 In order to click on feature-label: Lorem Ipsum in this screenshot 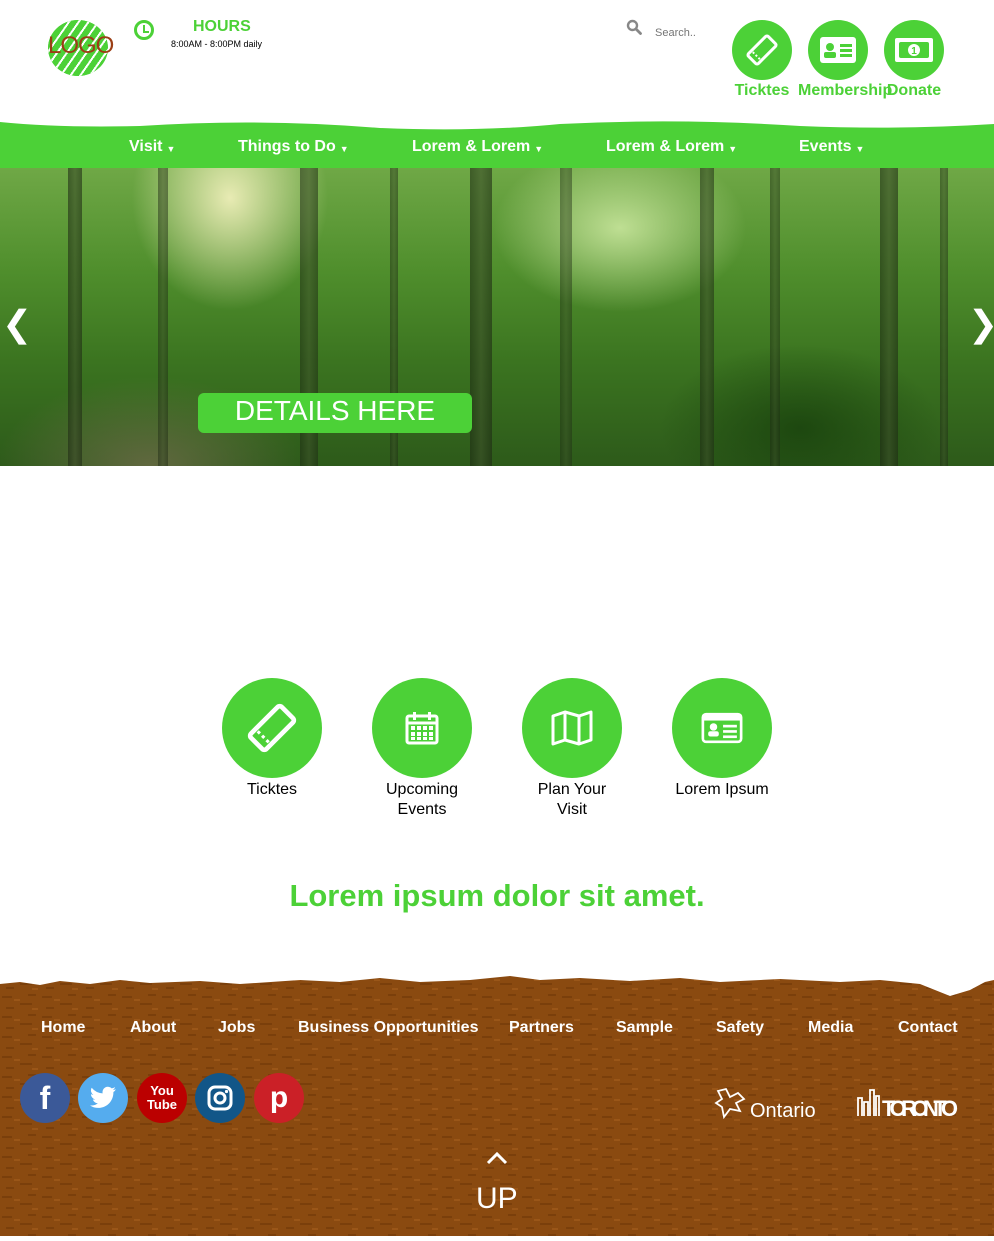, I will do `click(722, 789)`.